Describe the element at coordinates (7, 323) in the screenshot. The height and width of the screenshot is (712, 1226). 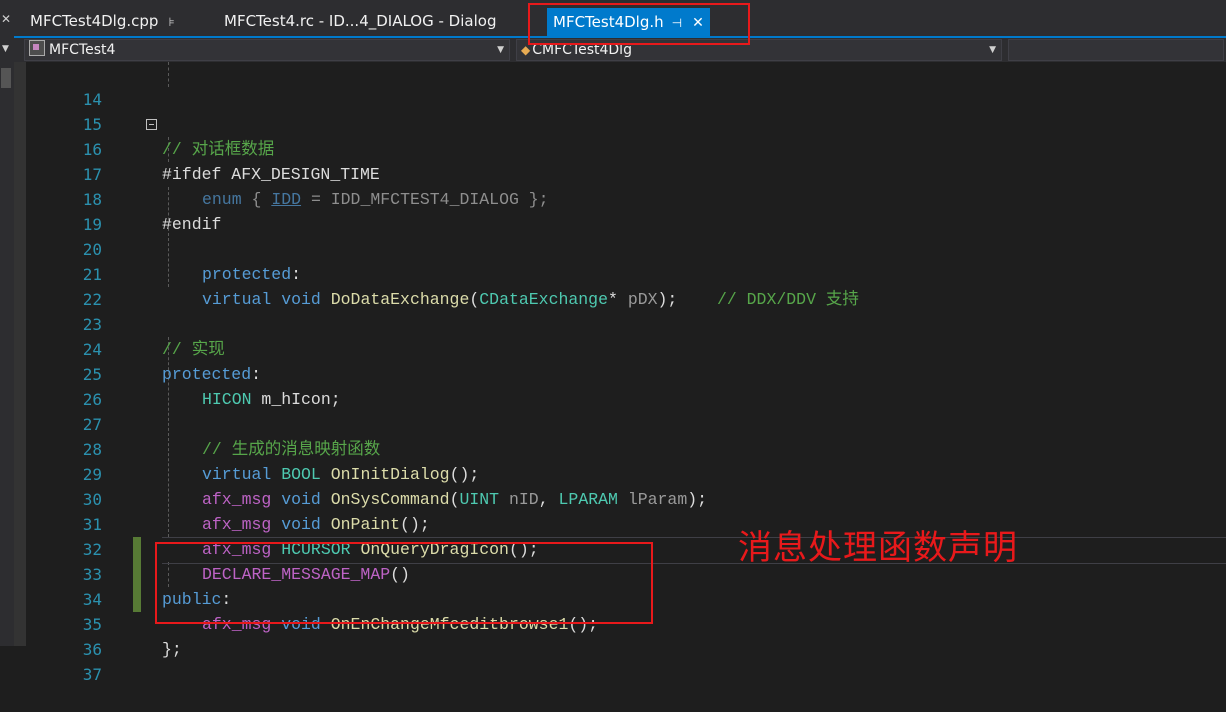
I see `left-panel-strip: ✕ ▼` at that location.